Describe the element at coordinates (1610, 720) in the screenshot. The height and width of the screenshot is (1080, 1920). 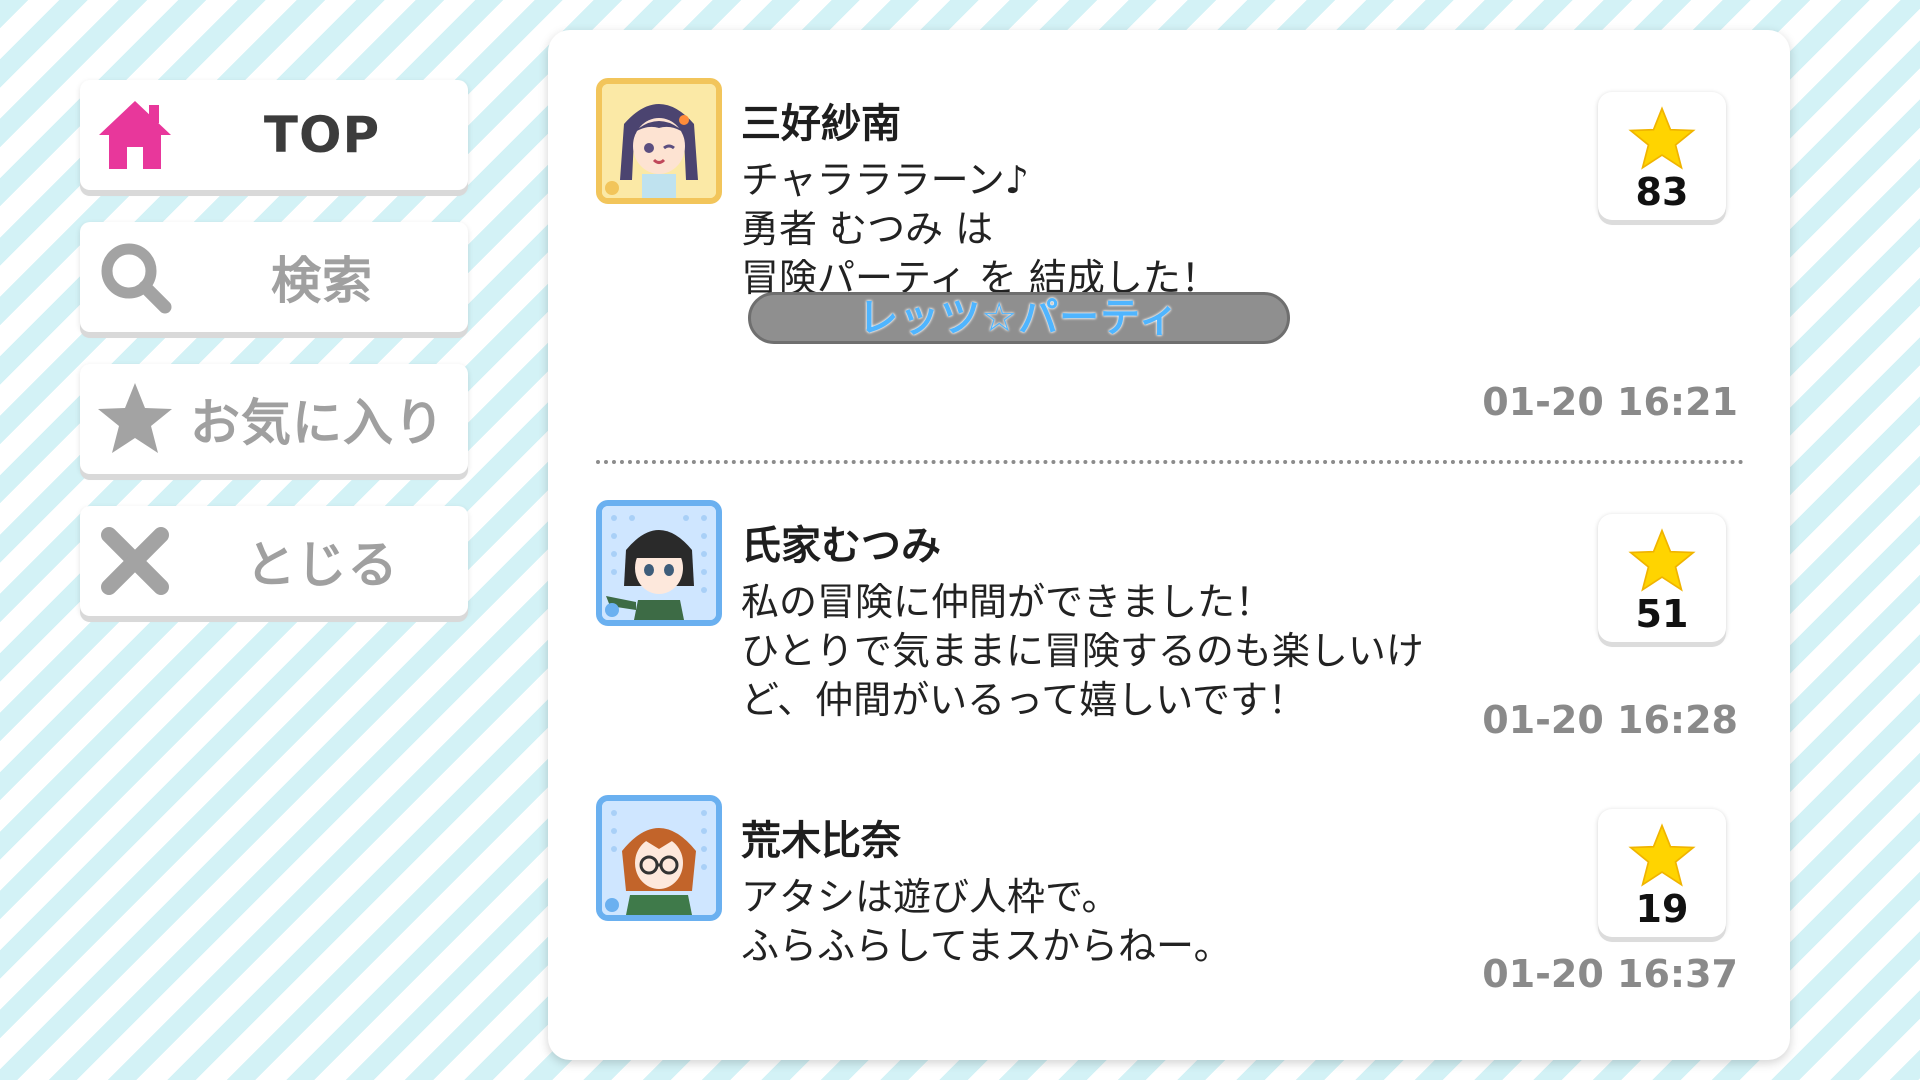
I see `post-timestamp: 01-20 16:28` at that location.